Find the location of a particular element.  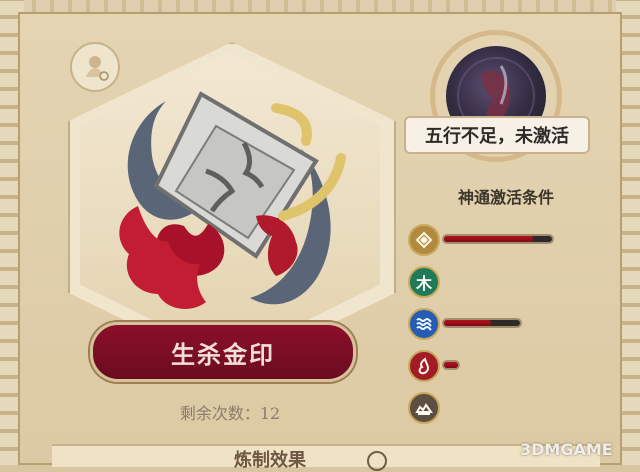

bottom-title: 炼制效果 is located at coordinates (270, 460).